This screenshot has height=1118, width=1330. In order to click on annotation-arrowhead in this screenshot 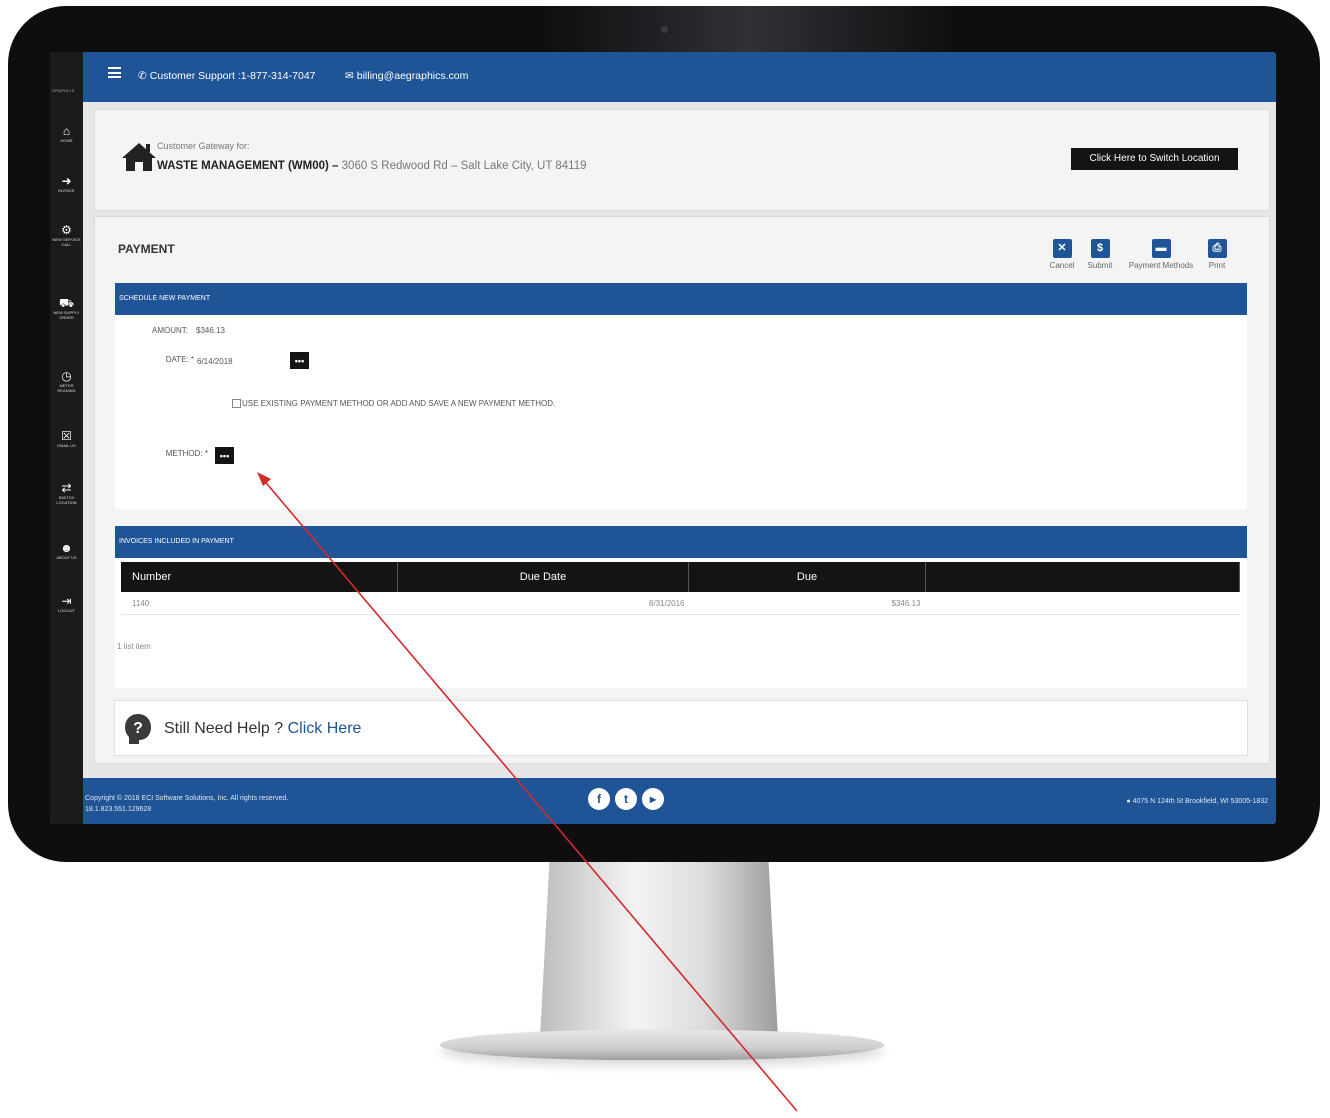, I will do `click(264, 479)`.